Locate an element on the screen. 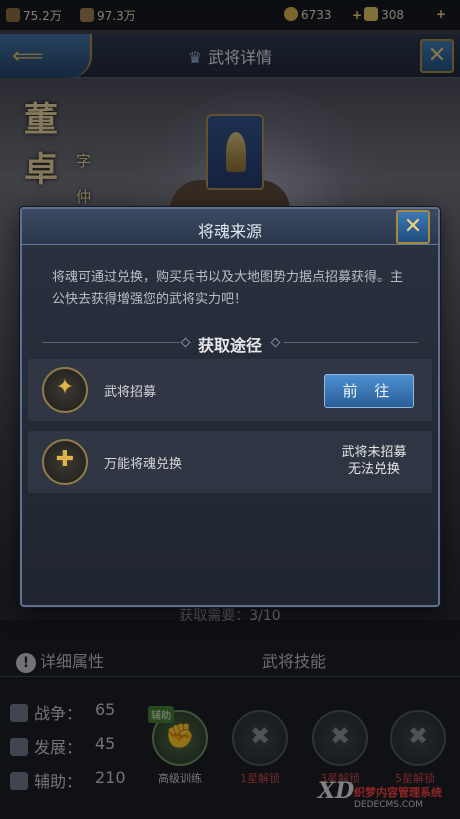 This screenshot has height=819, width=460. go-button: 前 往 is located at coordinates (369, 391).